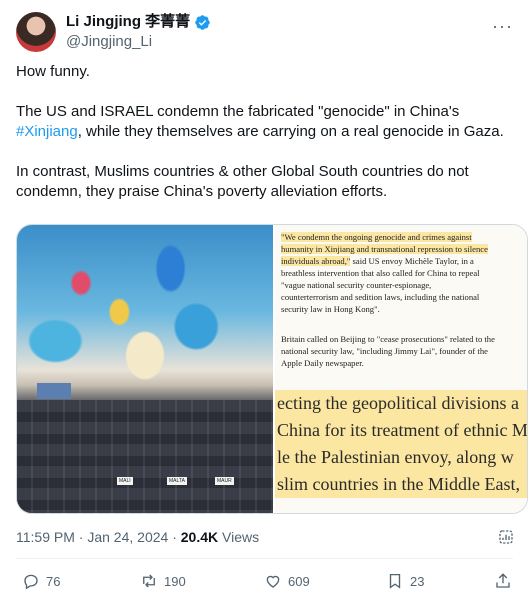 The height and width of the screenshot is (595, 529). I want to click on enlarged-line: slim countries in the Middle East,, so click(401, 484).